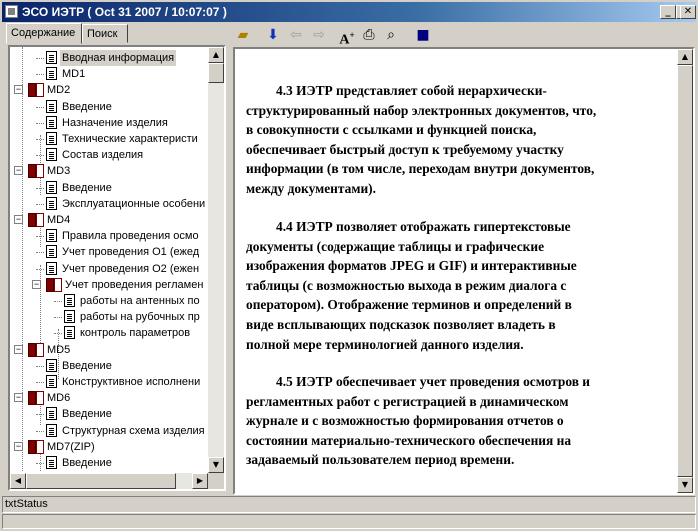 The width and height of the screenshot is (698, 531). Describe the element at coordinates (110, 350) in the screenshot. I see `tree-item: − MD5` at that location.